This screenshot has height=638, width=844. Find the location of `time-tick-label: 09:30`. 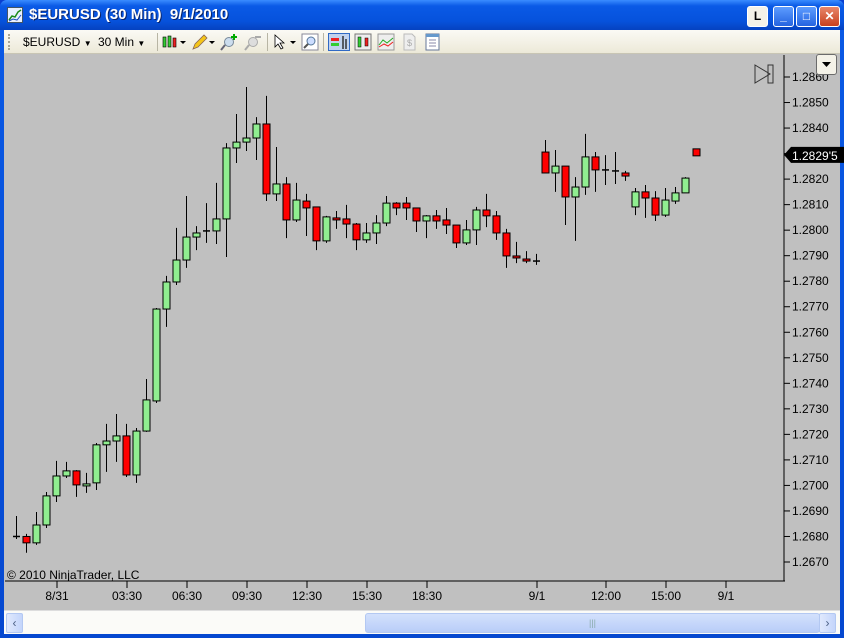

time-tick-label: 09:30 is located at coordinates (247, 596).